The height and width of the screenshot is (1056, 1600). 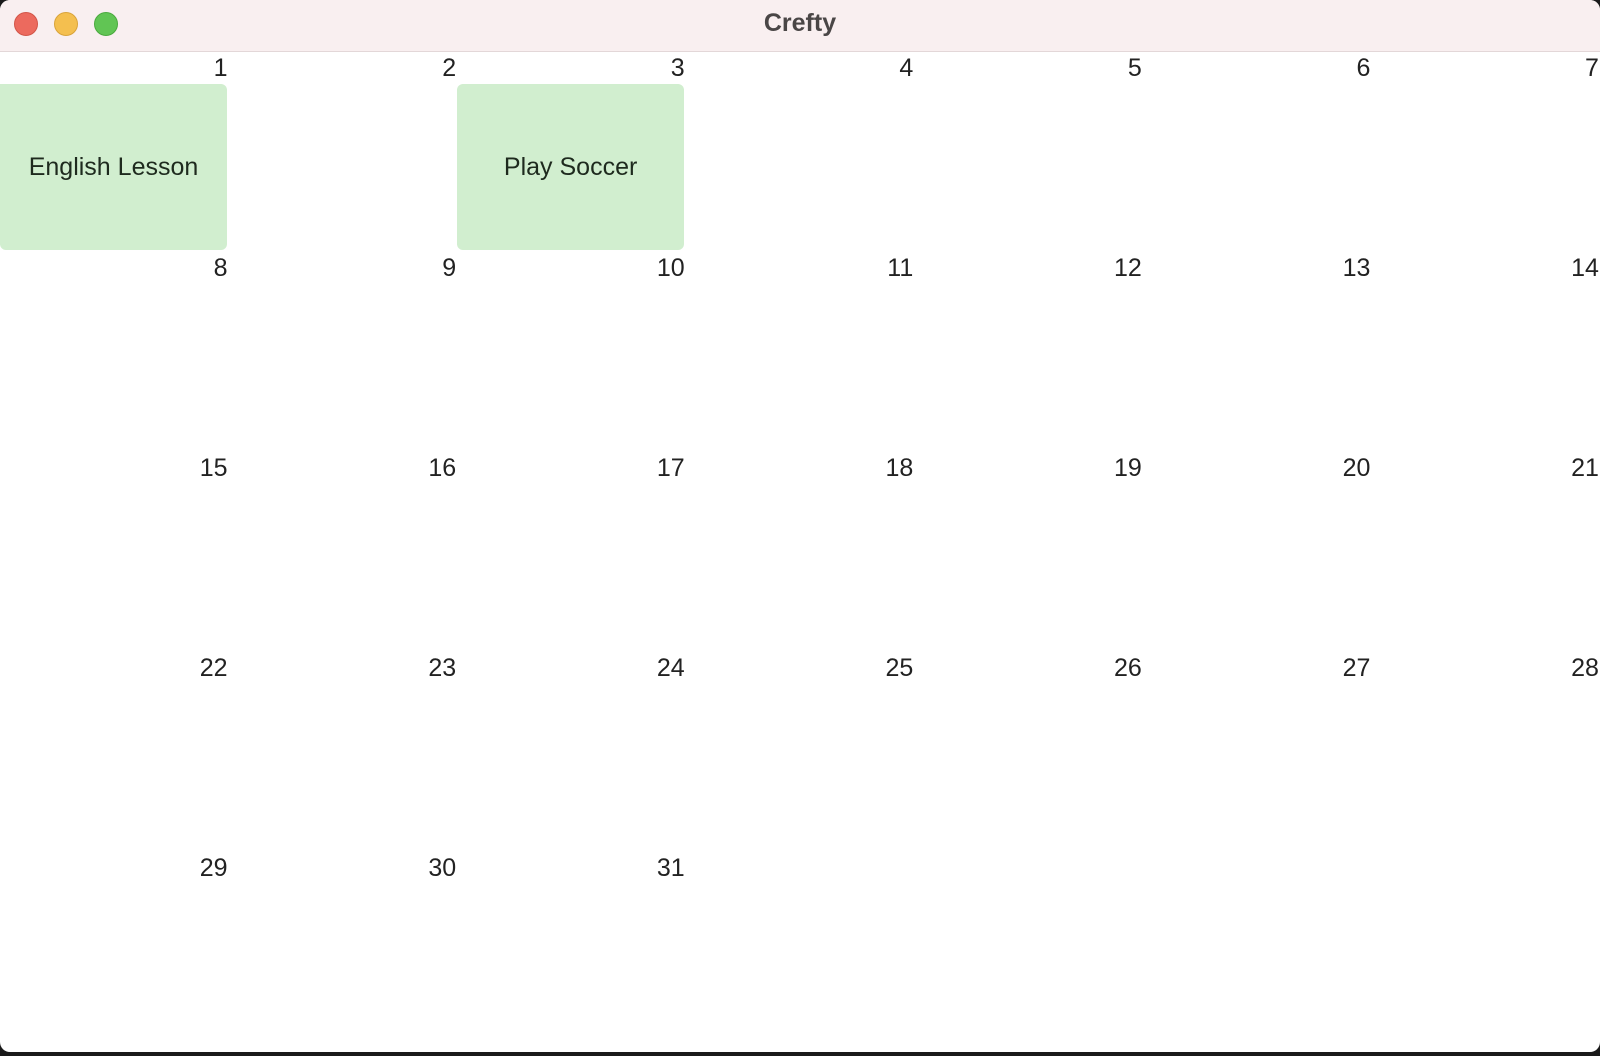 What do you see at coordinates (1028, 152) in the screenshot?
I see `day-cell: 5` at bounding box center [1028, 152].